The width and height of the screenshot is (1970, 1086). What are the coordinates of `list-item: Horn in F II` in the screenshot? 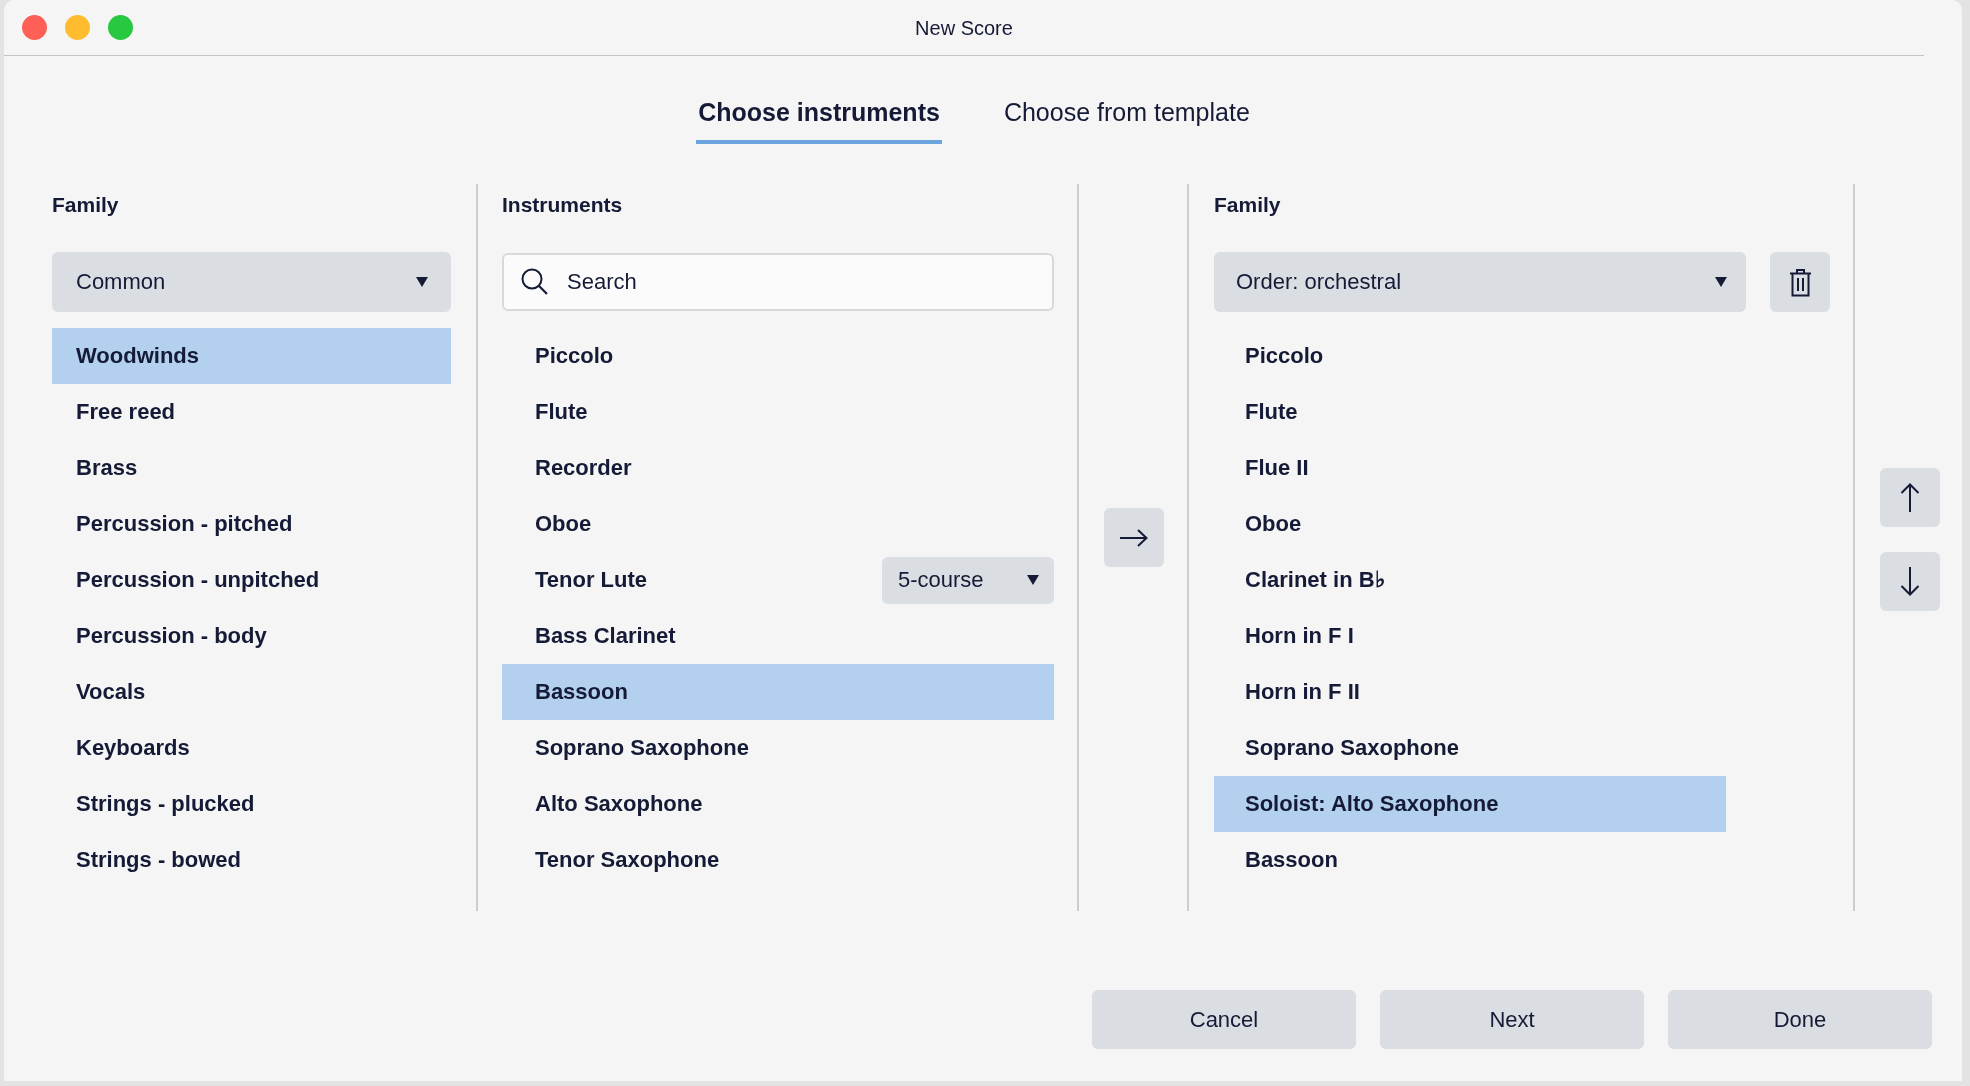 It's located at (1470, 692).